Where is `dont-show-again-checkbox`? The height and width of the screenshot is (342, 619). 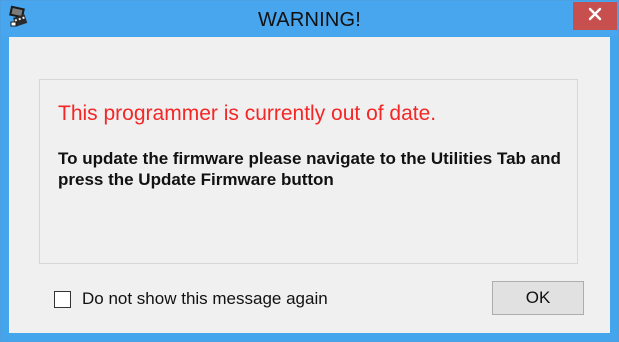
dont-show-again-checkbox is located at coordinates (62, 299).